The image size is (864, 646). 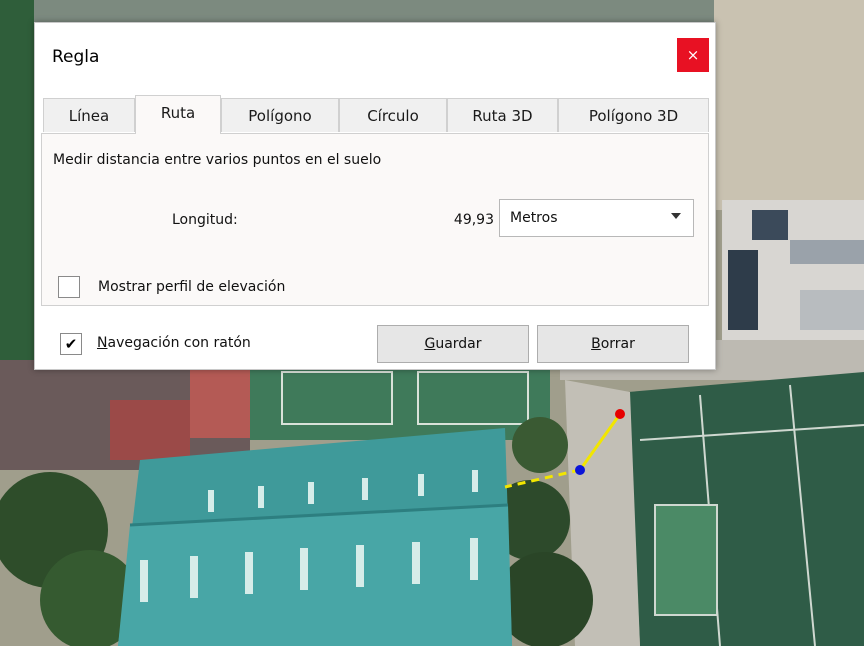 I want to click on close-icon: ×, so click(x=693, y=55).